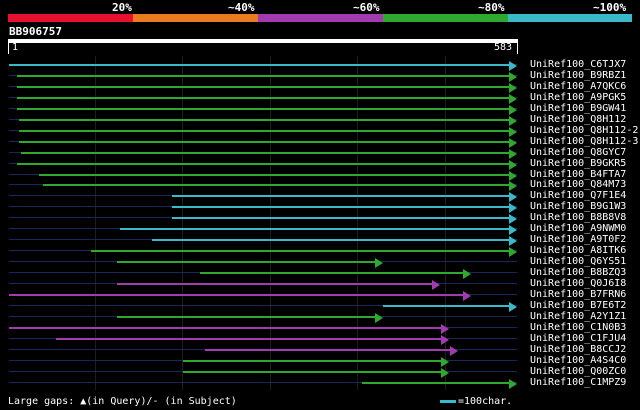 The height and width of the screenshot is (410, 640). Describe the element at coordinates (578, 97) in the screenshot. I see `hit-label: UniRef100_A9PGK5` at that location.